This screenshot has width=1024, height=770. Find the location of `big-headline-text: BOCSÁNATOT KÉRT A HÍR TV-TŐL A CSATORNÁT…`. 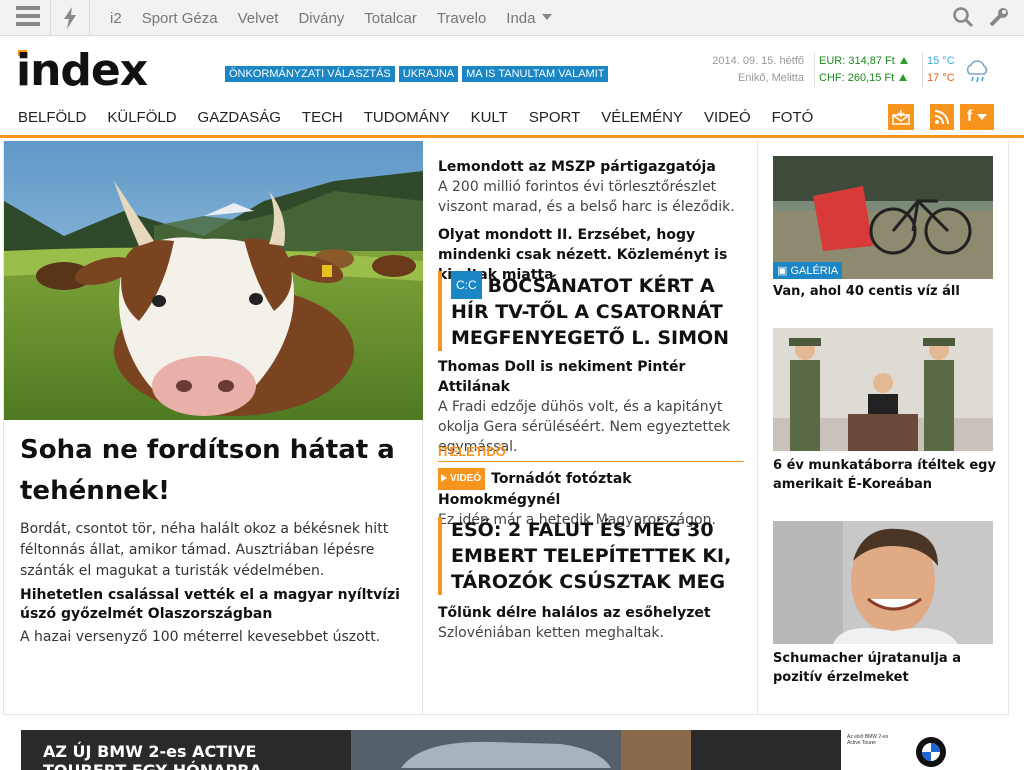

big-headline-text: BOCSÁNATOT KÉRT A HÍR TV-TŐL A CSATORNÁT… is located at coordinates (590, 312).